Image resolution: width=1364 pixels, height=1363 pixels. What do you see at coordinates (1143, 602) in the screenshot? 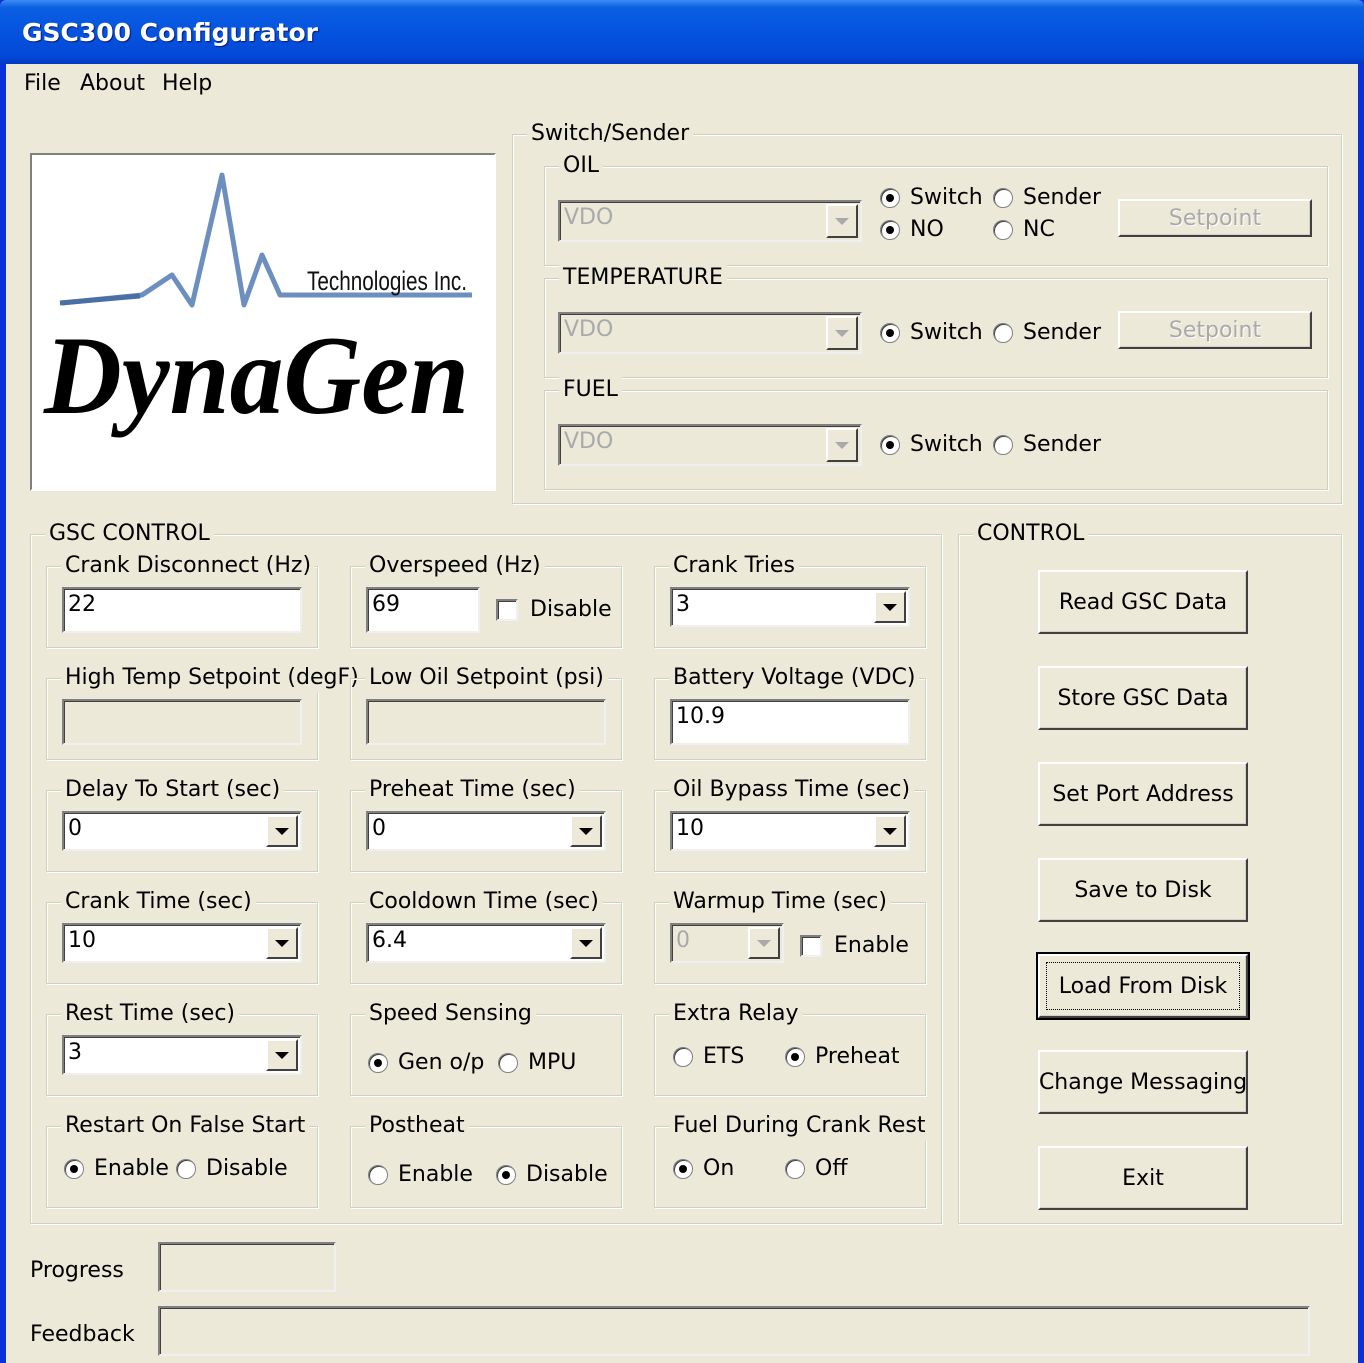
I see `read-gsc-data-button: Read GSC Data` at bounding box center [1143, 602].